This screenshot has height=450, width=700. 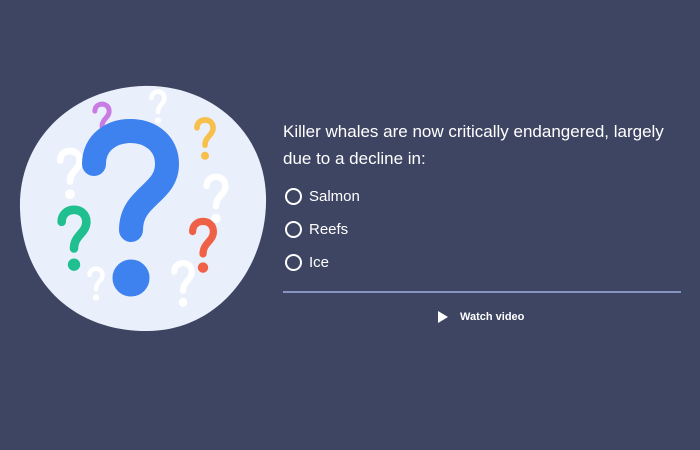 What do you see at coordinates (443, 317) in the screenshot?
I see `play-icon` at bounding box center [443, 317].